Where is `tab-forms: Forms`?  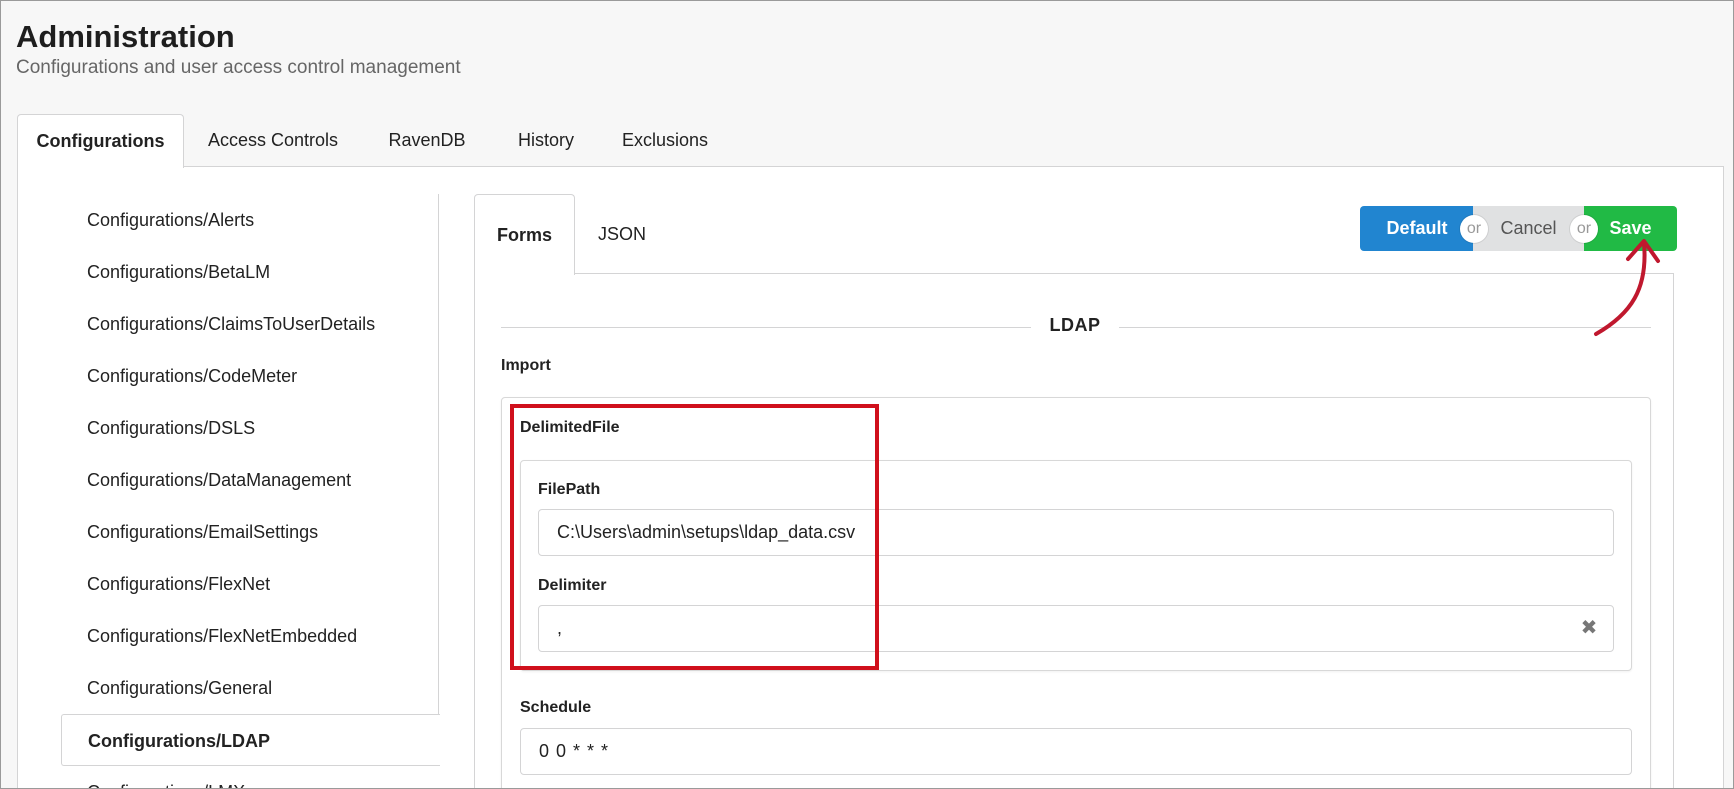
tab-forms: Forms is located at coordinates (524, 234).